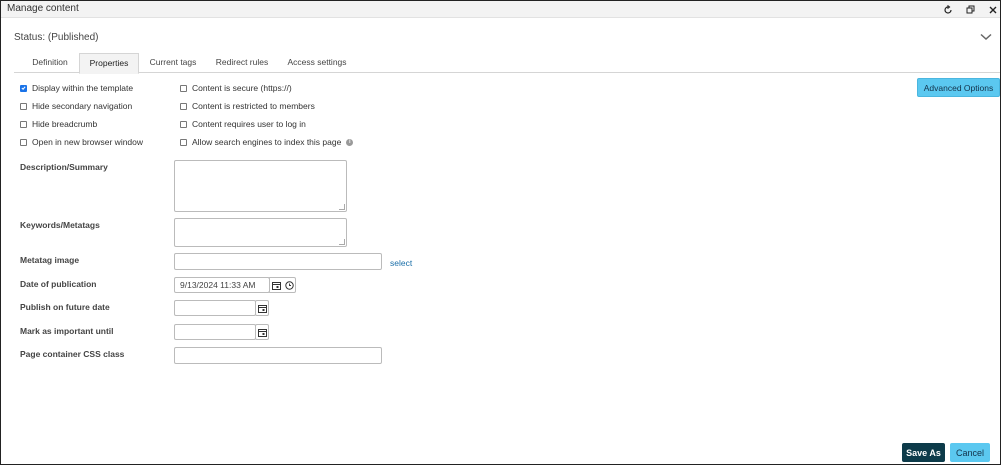  Describe the element at coordinates (948, 9) in the screenshot. I see `refresh-icon` at that location.